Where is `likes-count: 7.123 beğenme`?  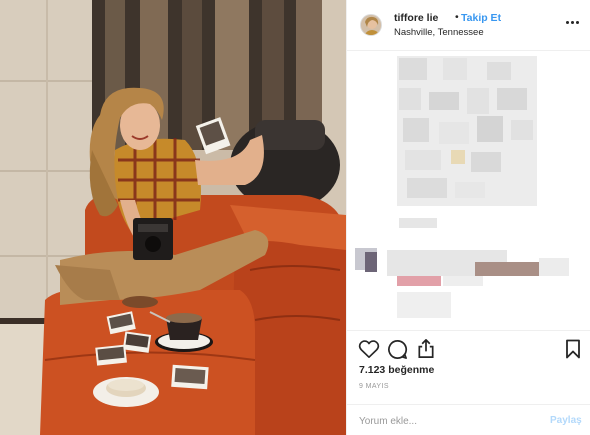 likes-count: 7.123 beğenme is located at coordinates (396, 370).